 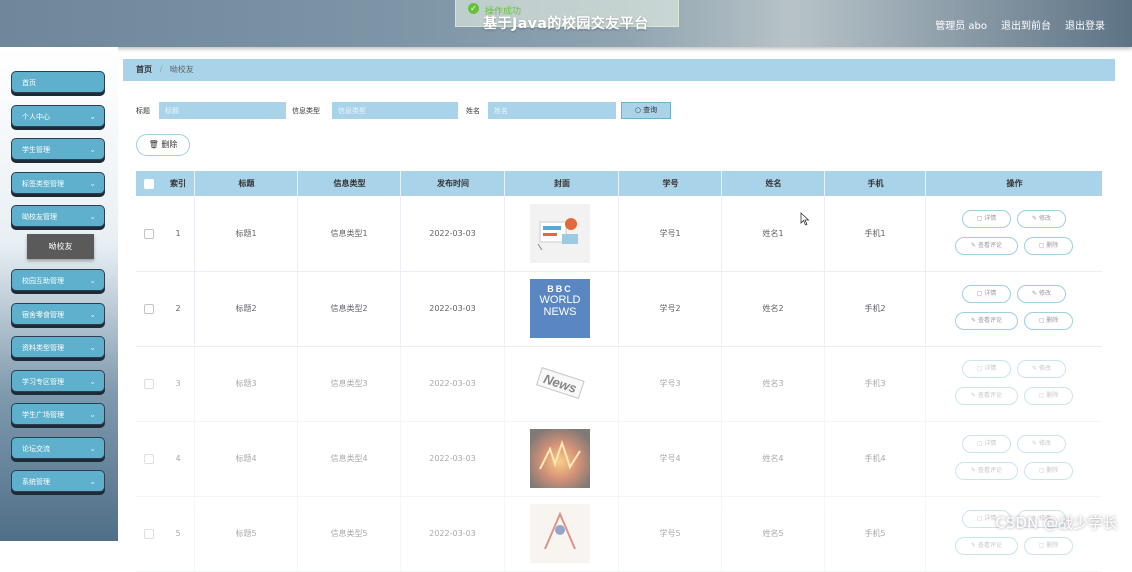 What do you see at coordinates (58, 149) in the screenshot?
I see `sidebar-item-students: 学生管理 ⌄` at bounding box center [58, 149].